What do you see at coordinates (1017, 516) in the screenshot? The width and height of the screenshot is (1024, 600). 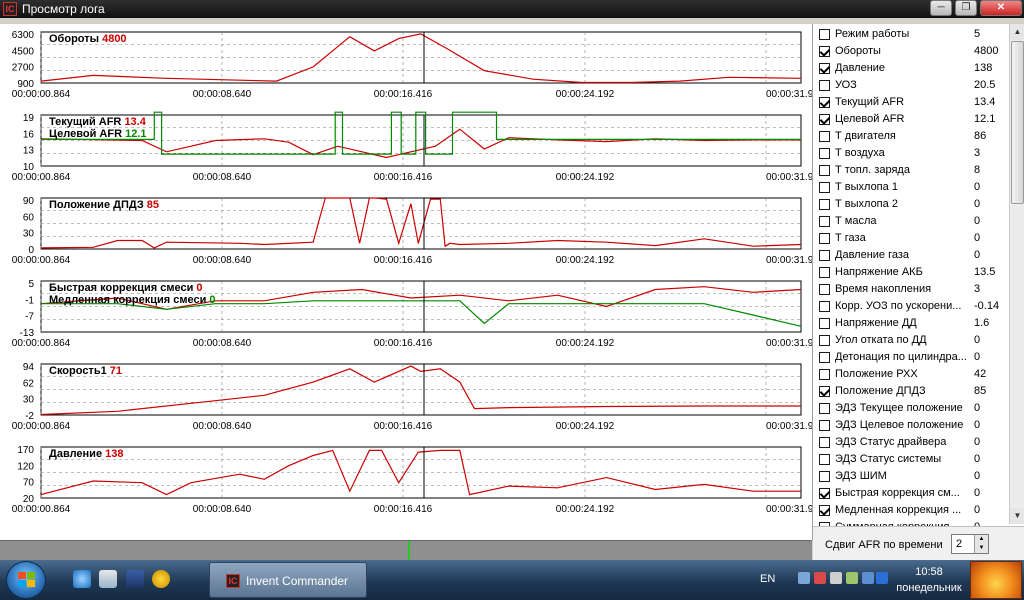 I see `scroll-down-icon: ▼` at bounding box center [1017, 516].